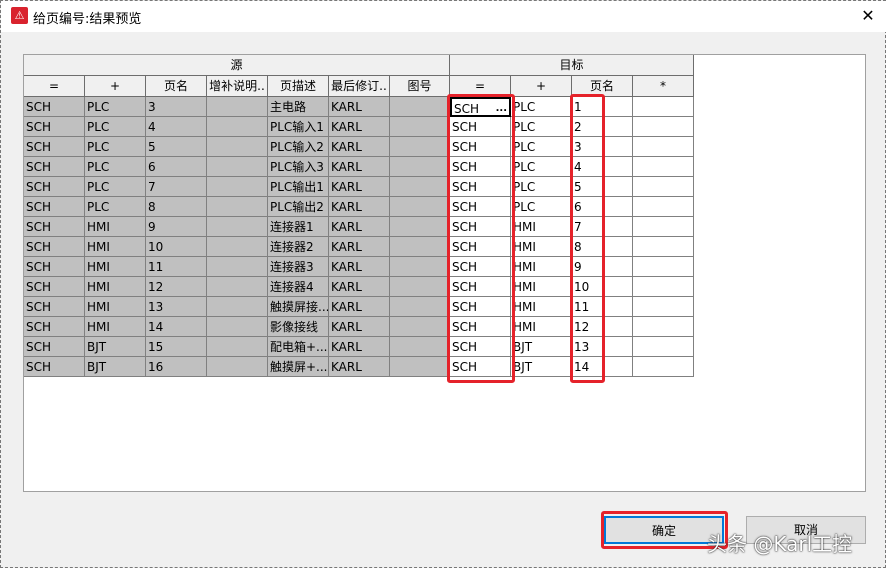 This screenshot has width=886, height=568. I want to click on target-cell: 5, so click(602, 187).